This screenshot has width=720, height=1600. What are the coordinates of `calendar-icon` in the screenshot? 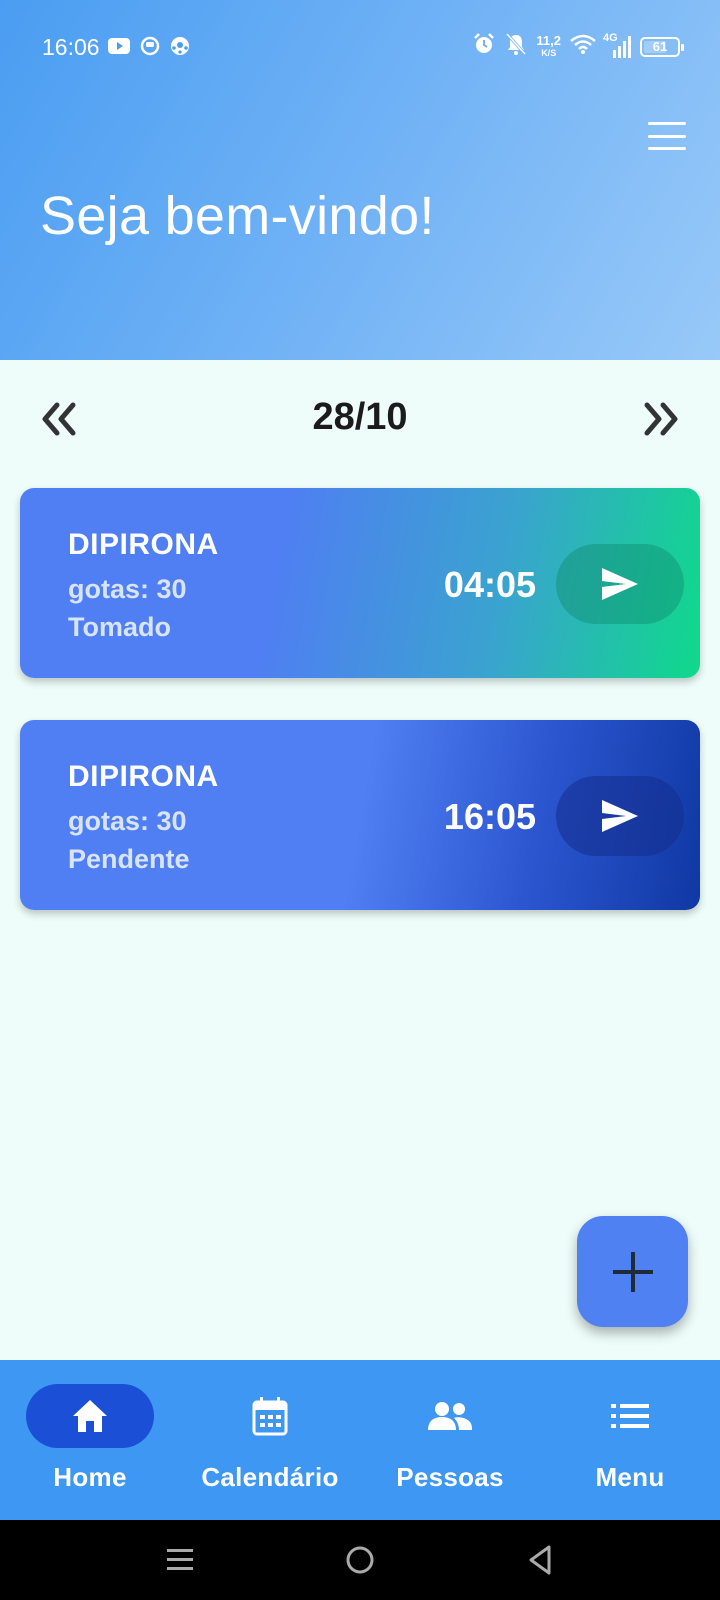 It's located at (270, 1416).